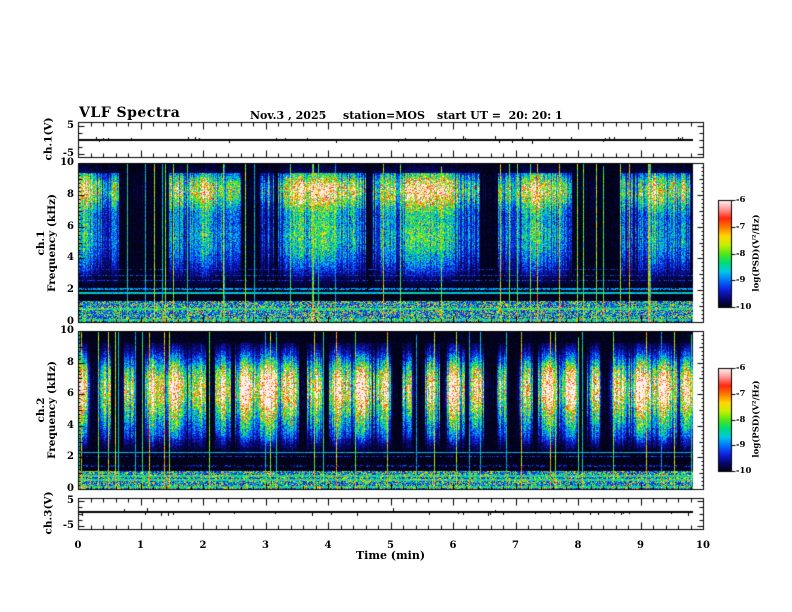  Describe the element at coordinates (741, 368) in the screenshot. I see `colorbar2-tick-label: -6` at that location.